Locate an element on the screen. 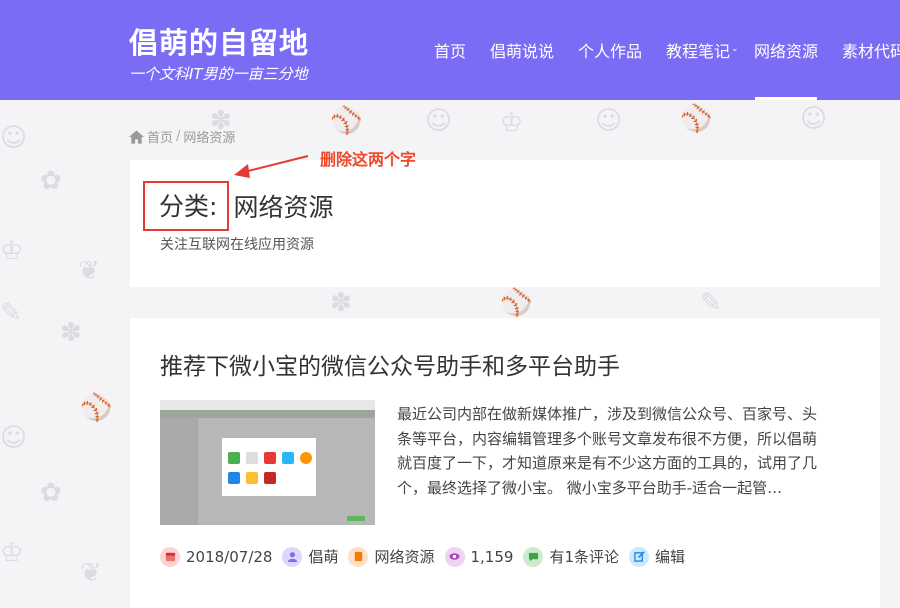 The width and height of the screenshot is (900, 608). thumbnail-button is located at coordinates (356, 518).